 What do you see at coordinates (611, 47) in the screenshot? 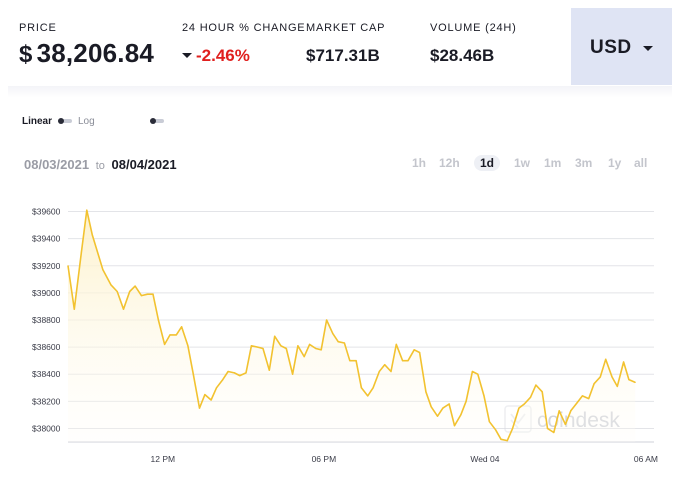
I see `currency-label: USD` at bounding box center [611, 47].